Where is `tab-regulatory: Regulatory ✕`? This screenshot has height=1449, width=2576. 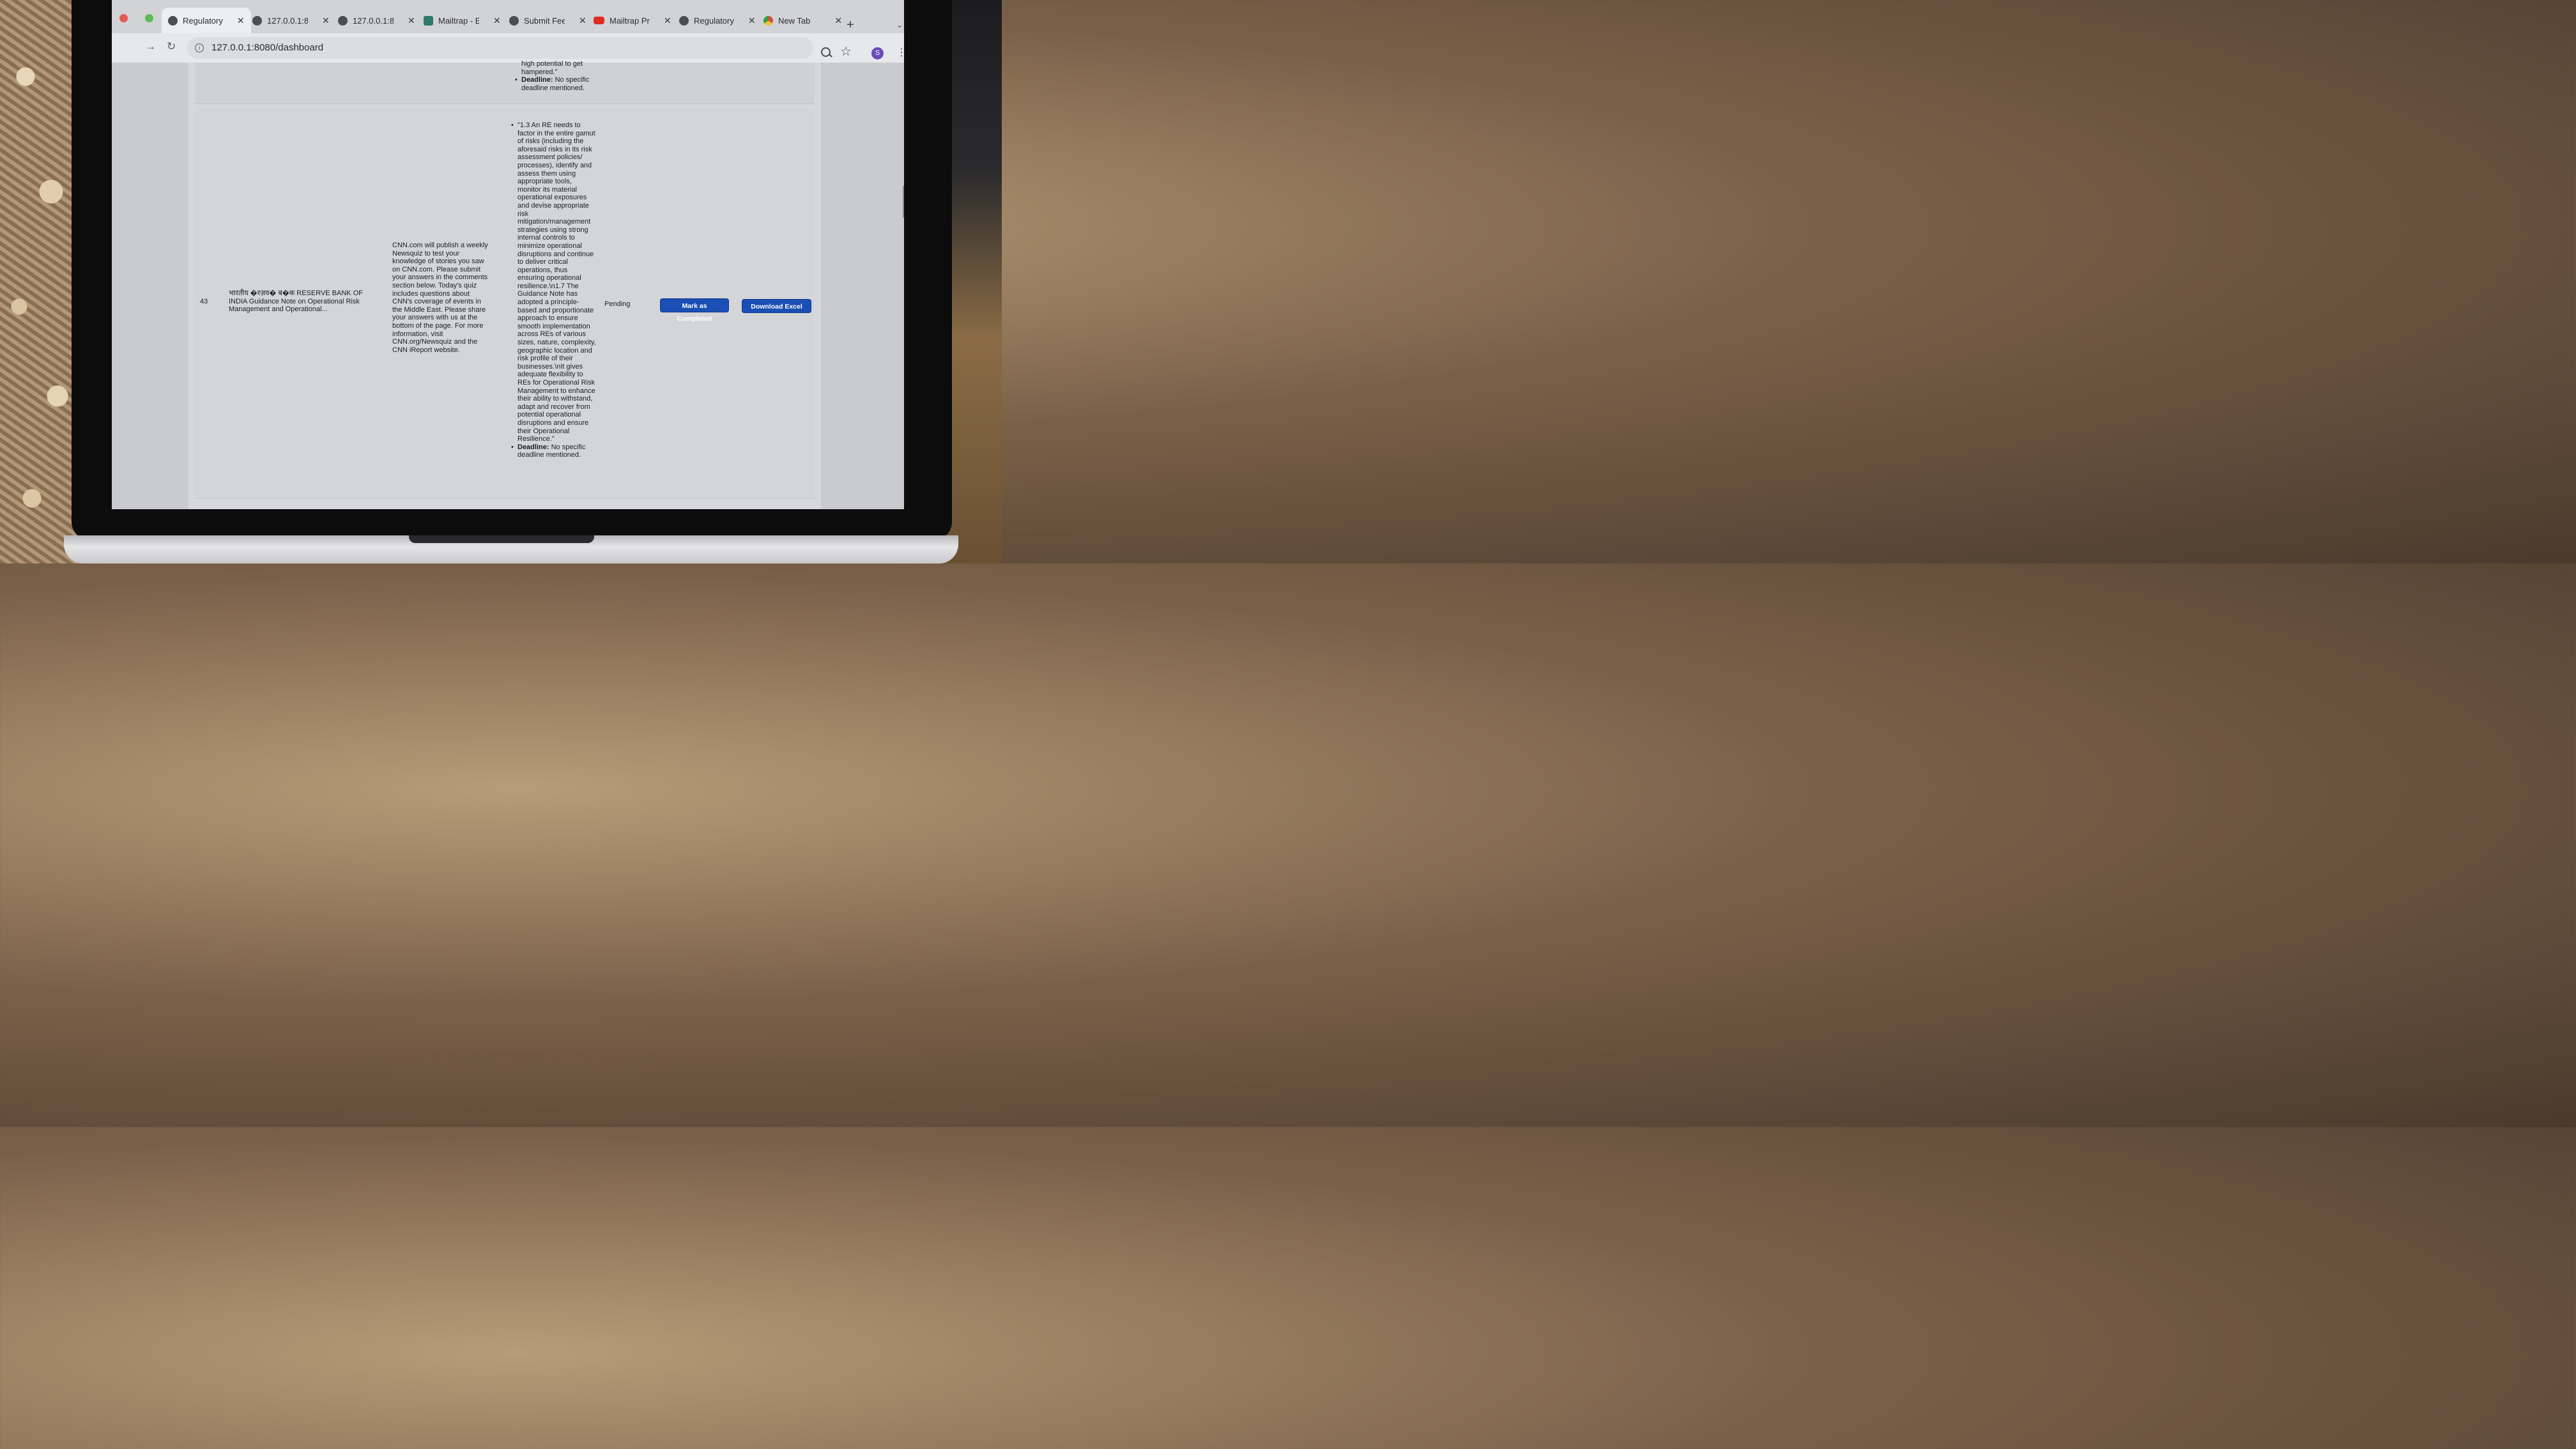
tab-regulatory: Regulatory ✕ is located at coordinates (206, 20).